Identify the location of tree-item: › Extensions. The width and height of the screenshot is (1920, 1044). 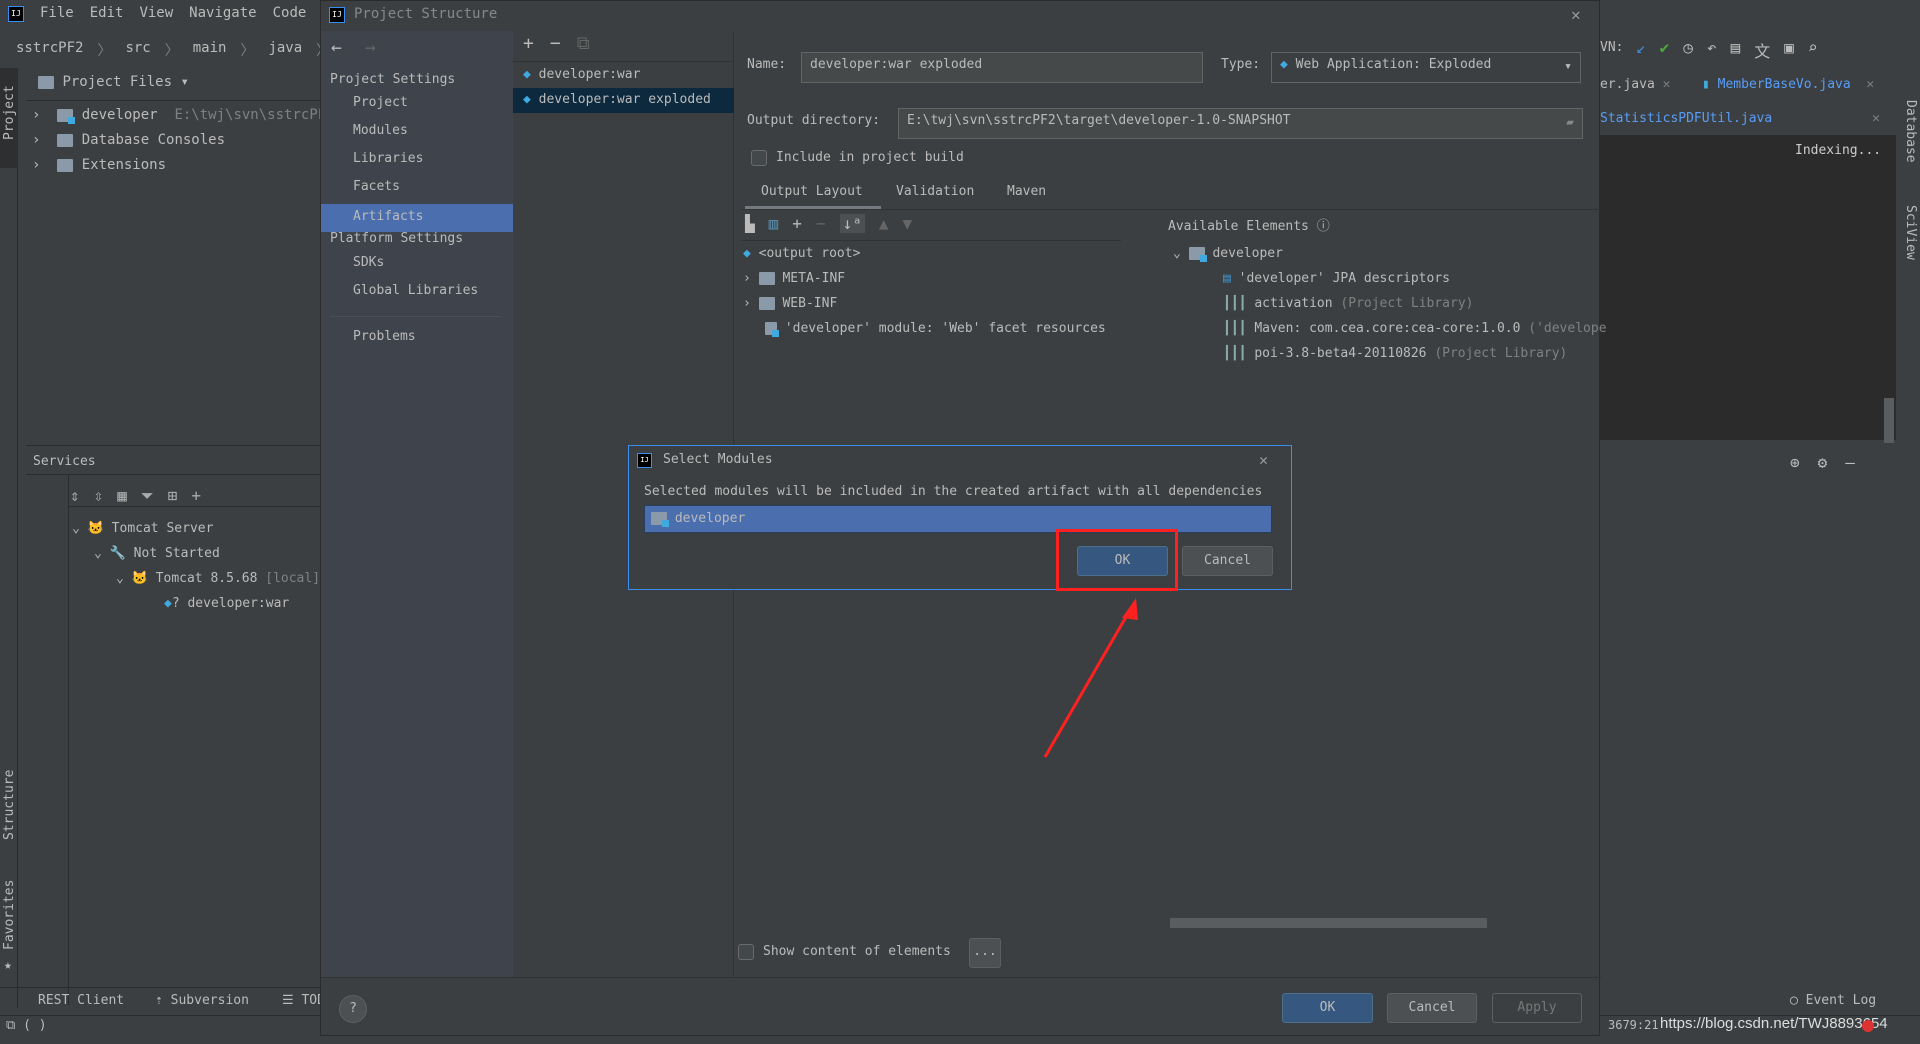
(99, 165).